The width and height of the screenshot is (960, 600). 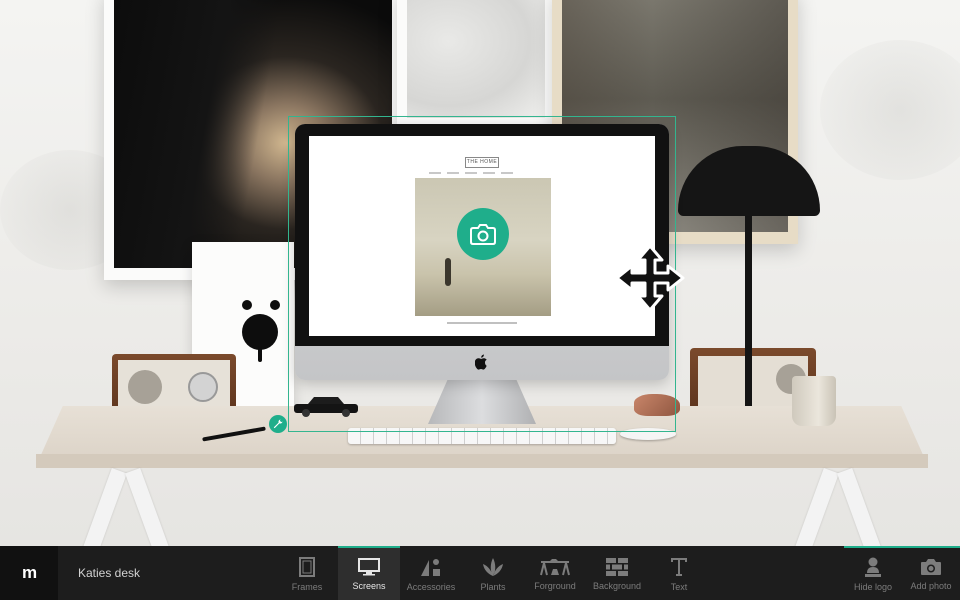 I want to click on coffee-cup, so click(x=814, y=401).